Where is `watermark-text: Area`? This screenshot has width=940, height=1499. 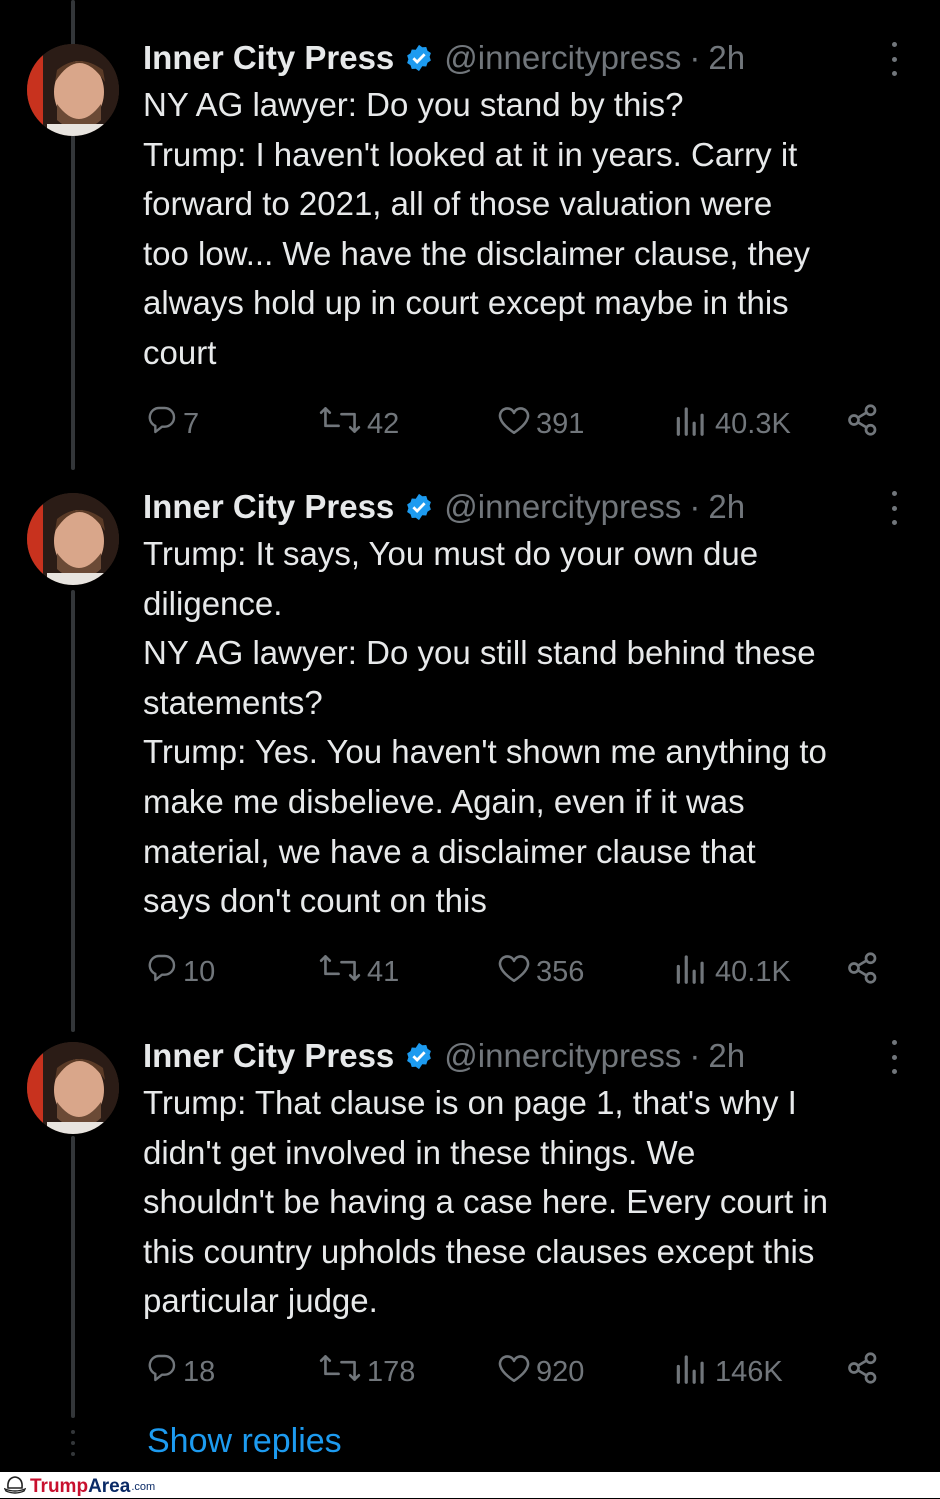 watermark-text: Area is located at coordinates (109, 1486).